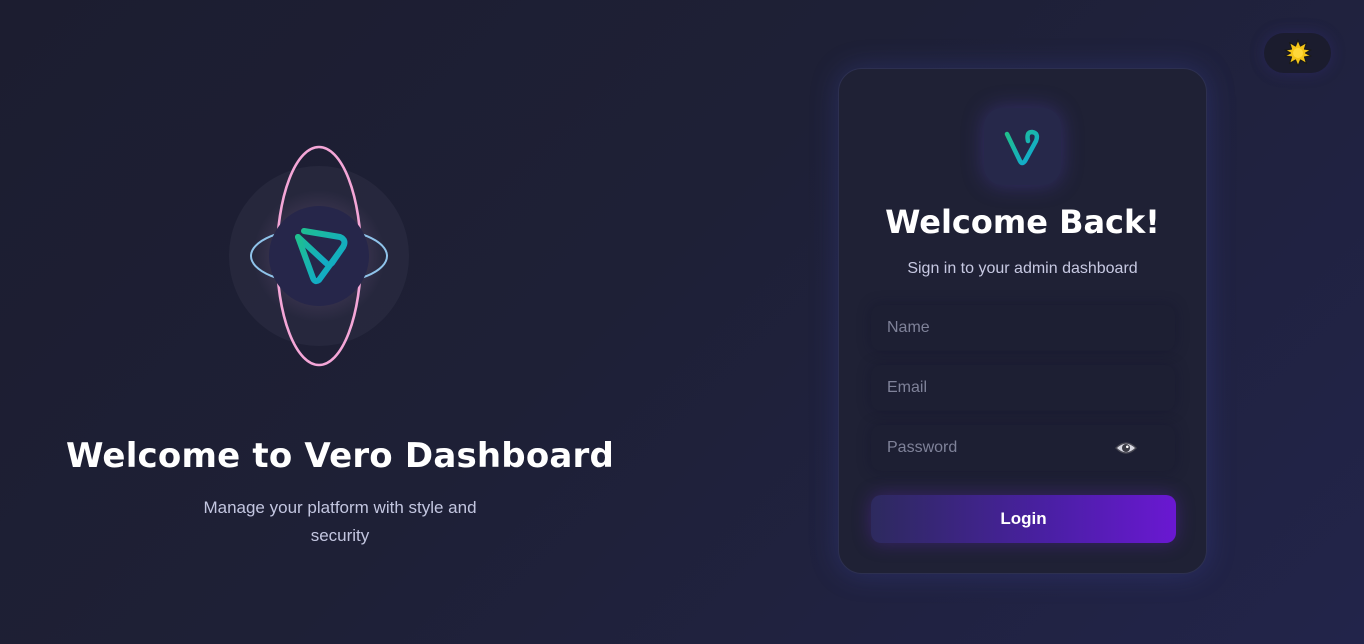 Image resolution: width=1364 pixels, height=644 pixels. Describe the element at coordinates (1023, 519) in the screenshot. I see `login-button: Login` at that location.